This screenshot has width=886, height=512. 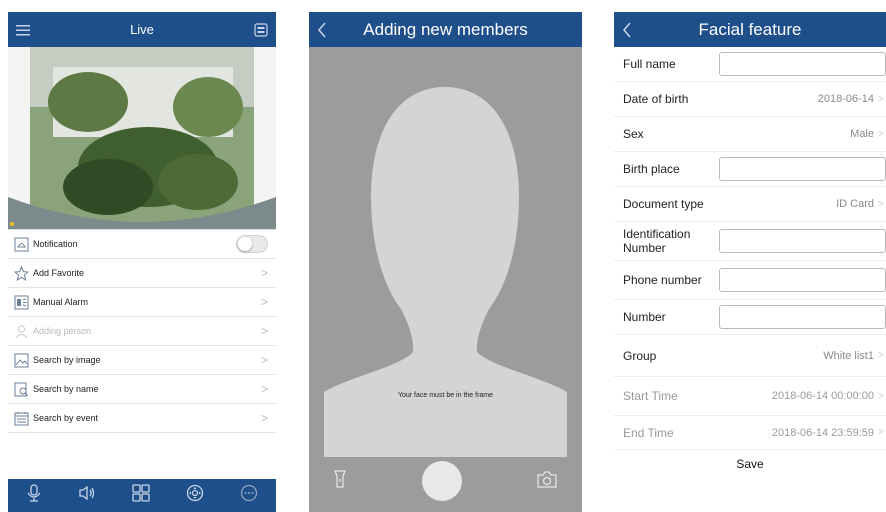 I want to click on event-search-icon, so click(x=21, y=418).